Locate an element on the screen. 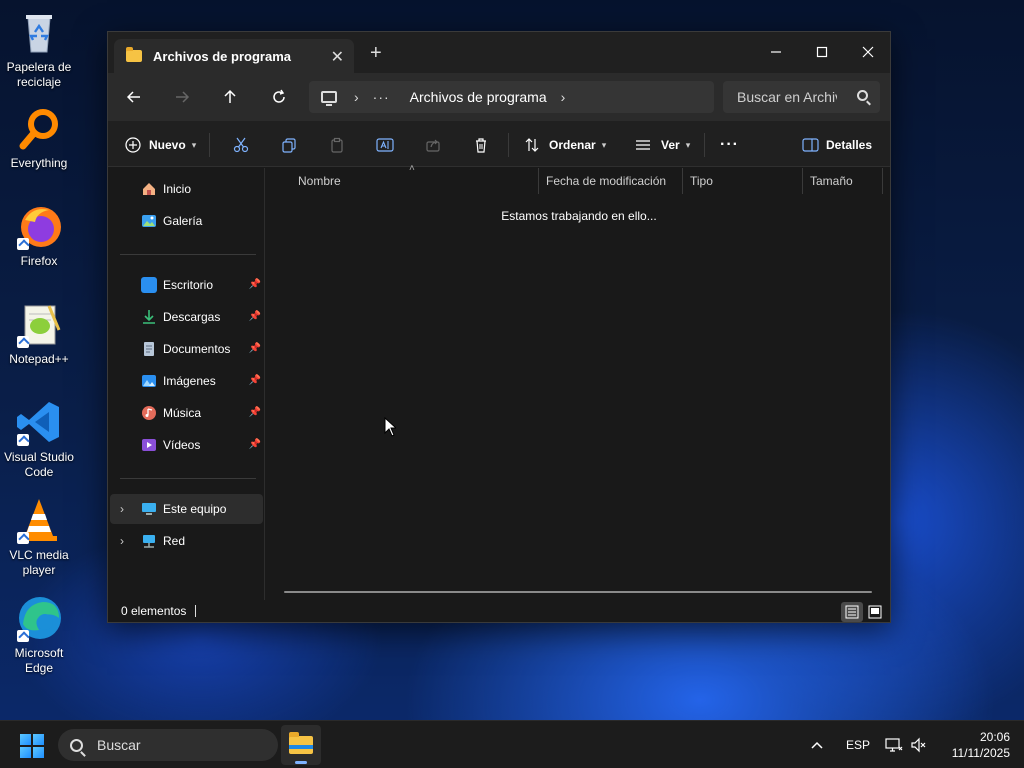 The height and width of the screenshot is (768, 1024). sidebar-item-red: › Red is located at coordinates (186, 541).